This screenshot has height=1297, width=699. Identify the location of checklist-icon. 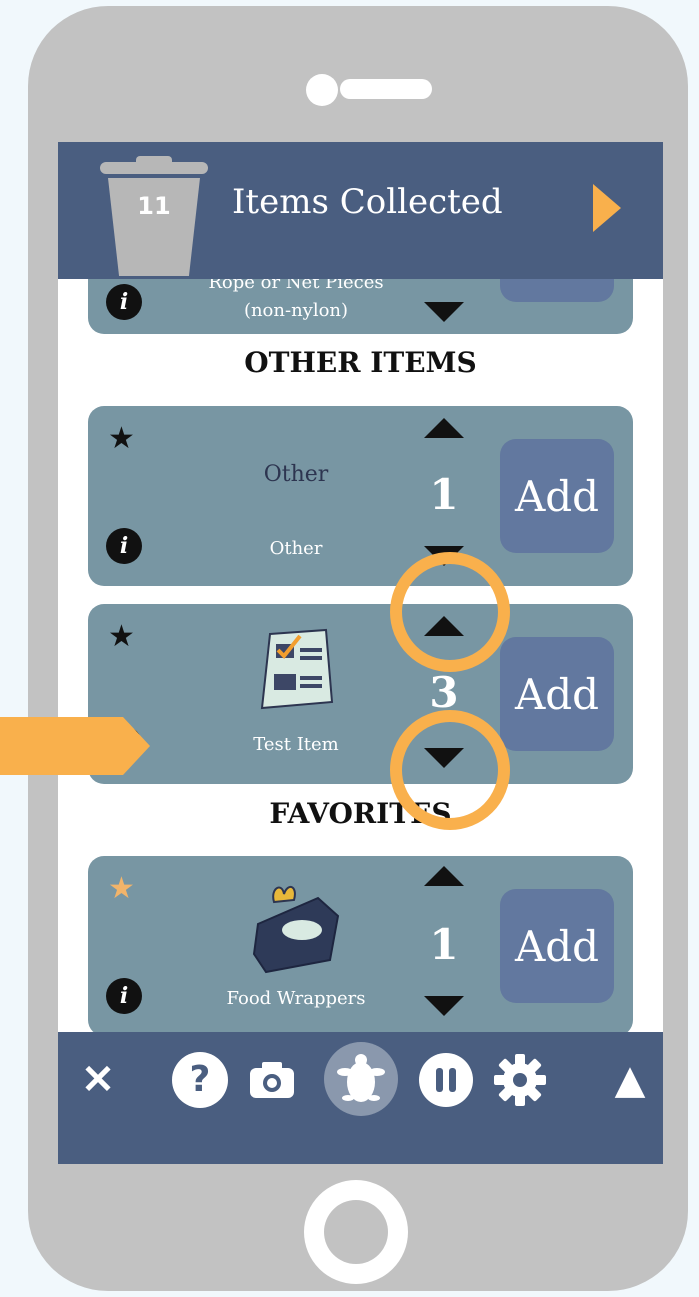
(297, 669).